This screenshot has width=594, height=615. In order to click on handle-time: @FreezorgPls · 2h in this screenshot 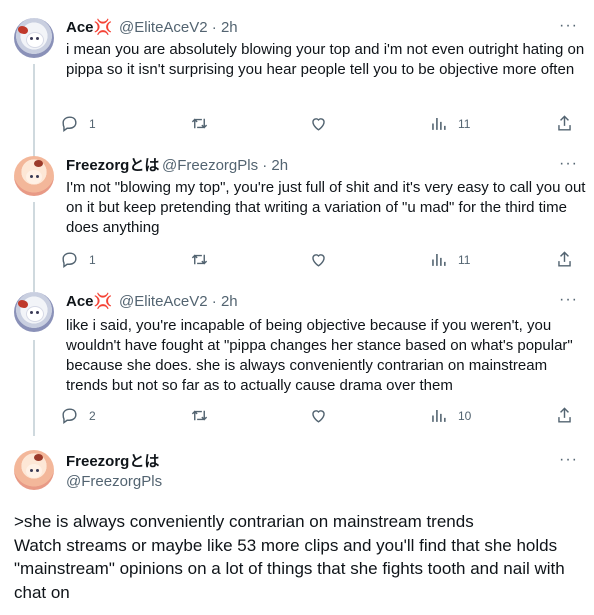, I will do `click(225, 166)`.